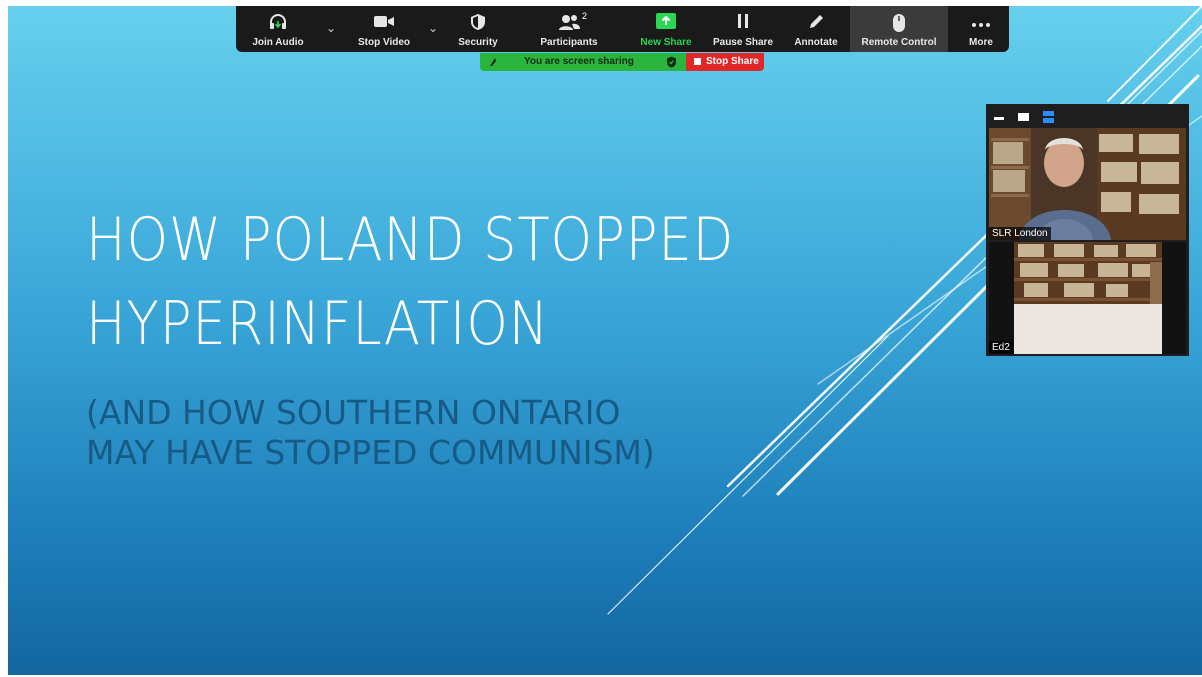 The width and height of the screenshot is (1202, 677). What do you see at coordinates (278, 42) in the screenshot?
I see `join-audio-label: Join Audio` at bounding box center [278, 42].